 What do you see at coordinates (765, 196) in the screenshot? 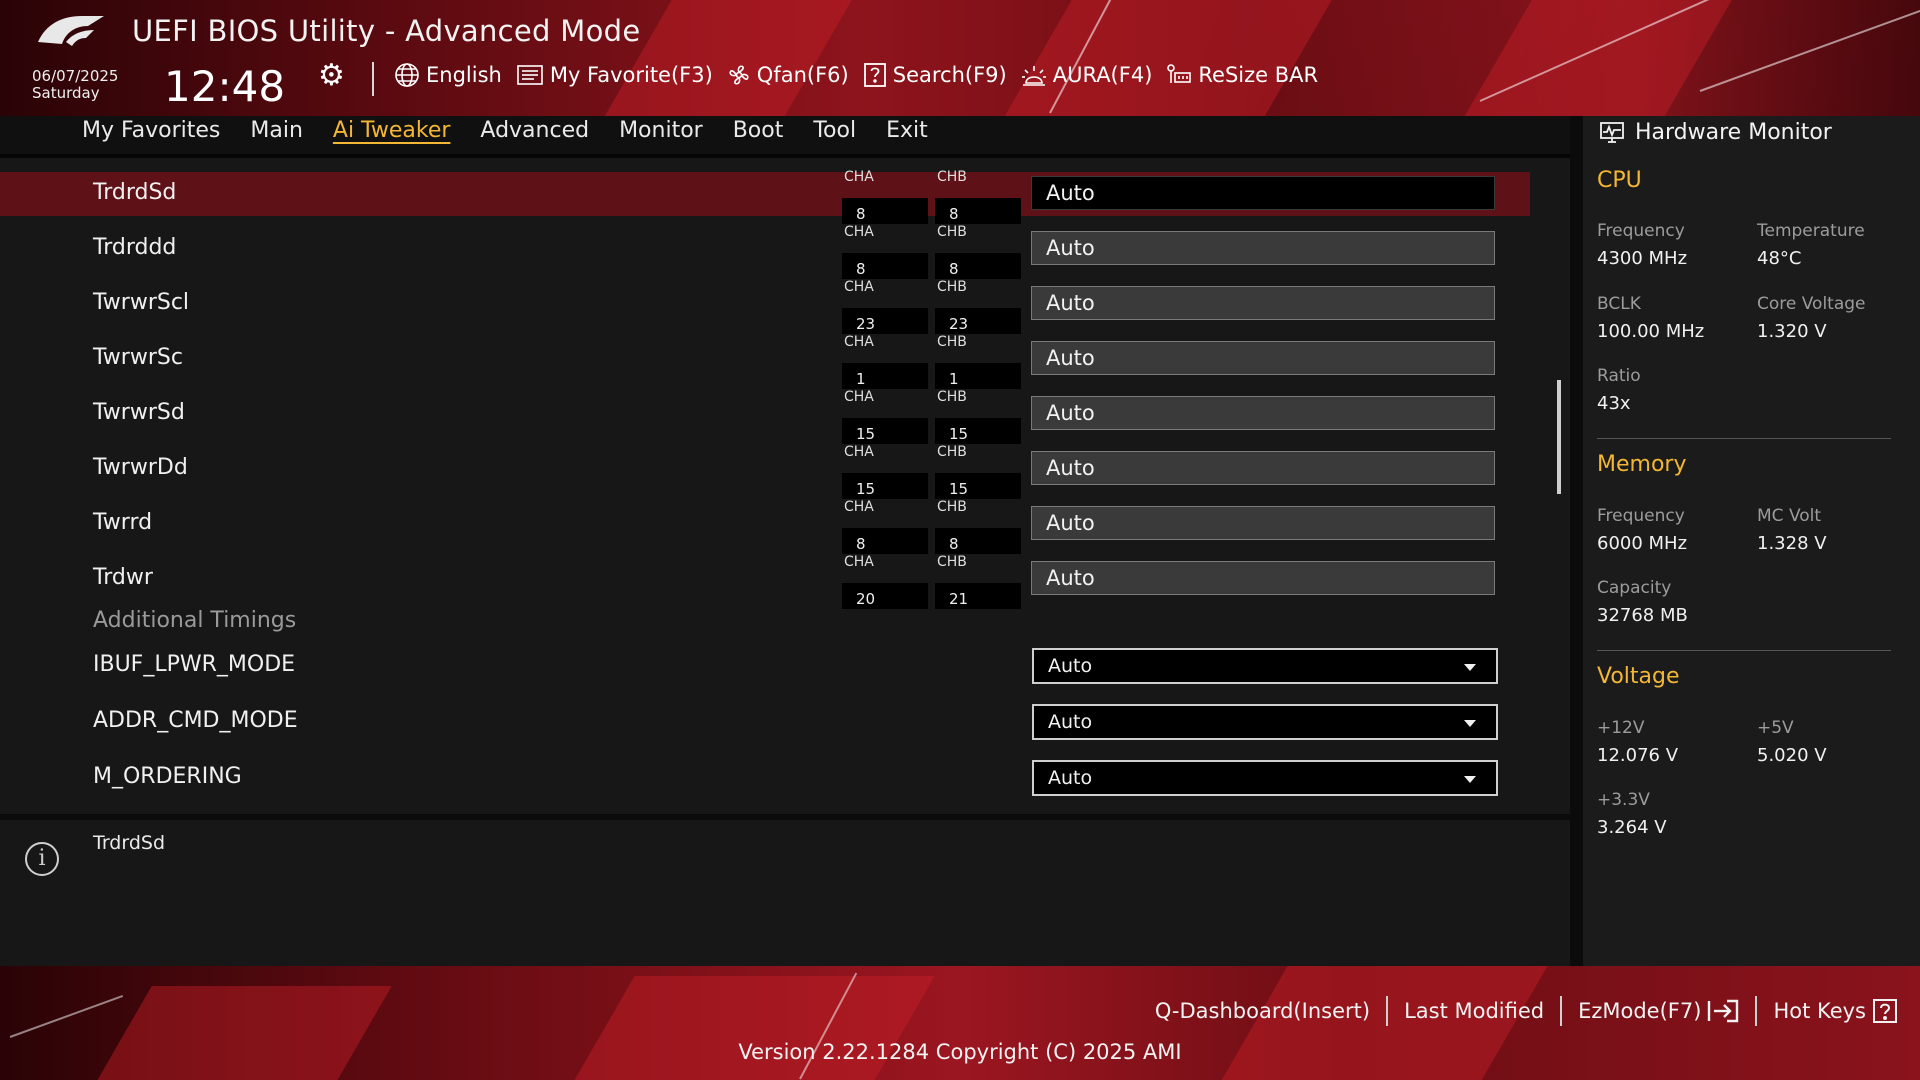
I see `timing-row-trdrdsd: TrdrdSd CHA 8 CHB 8 Auto` at bounding box center [765, 196].